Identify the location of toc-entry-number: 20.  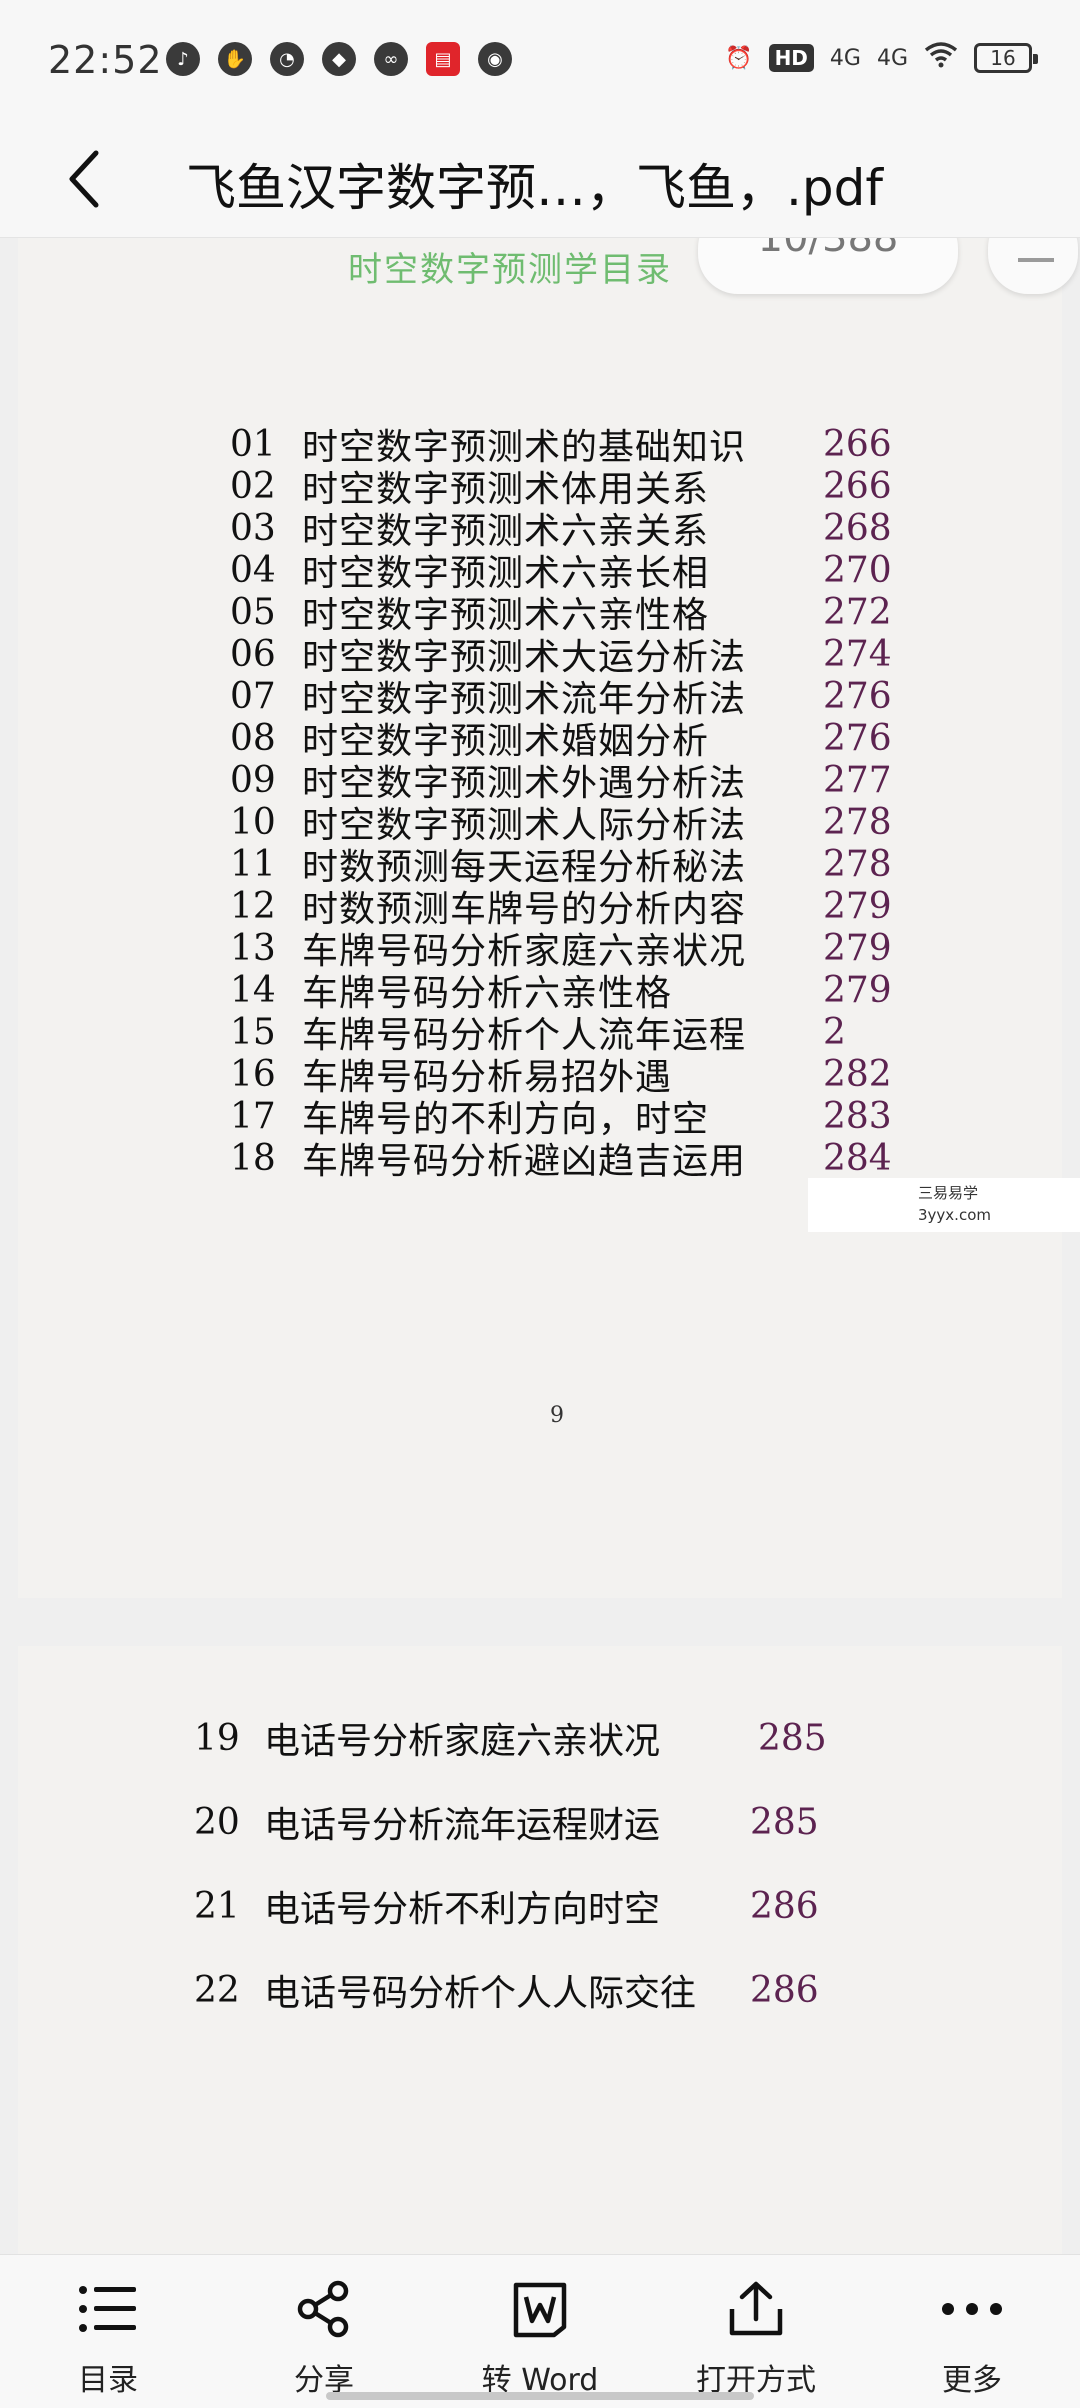
(217, 1822).